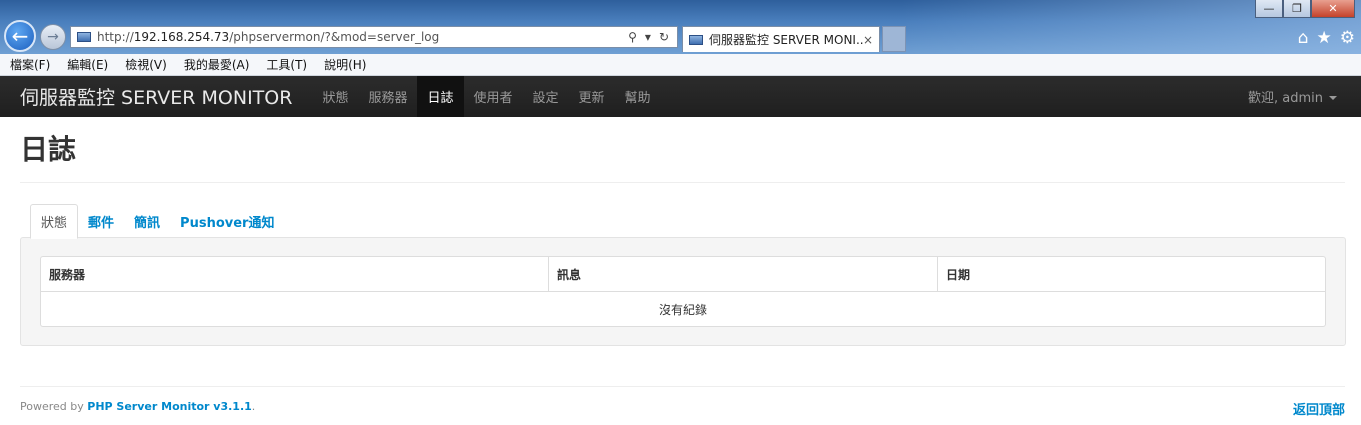 The width and height of the screenshot is (1361, 425). Describe the element at coordinates (1324, 38) in the screenshot. I see `star-icon: ★` at that location.